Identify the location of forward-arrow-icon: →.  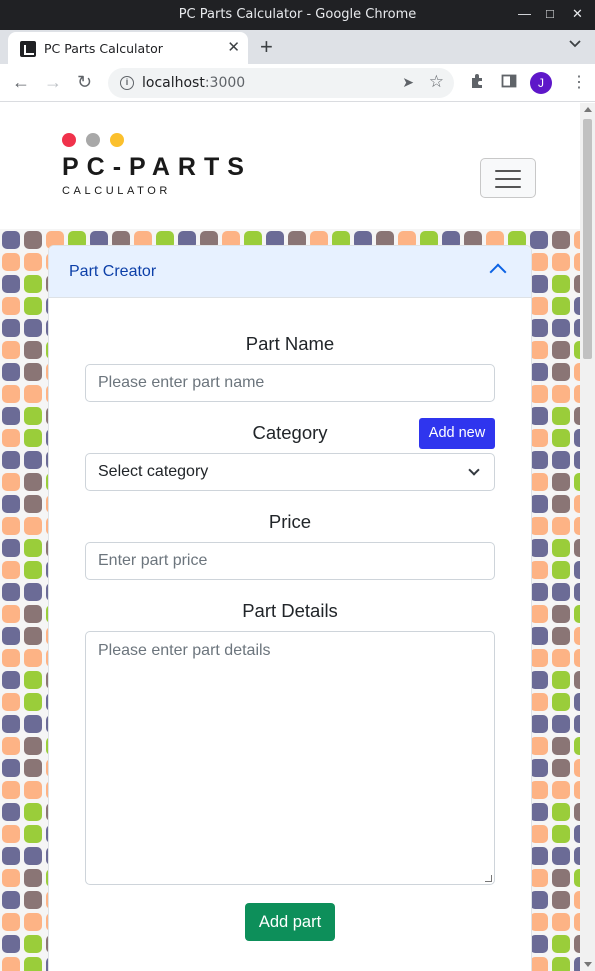
(53, 82).